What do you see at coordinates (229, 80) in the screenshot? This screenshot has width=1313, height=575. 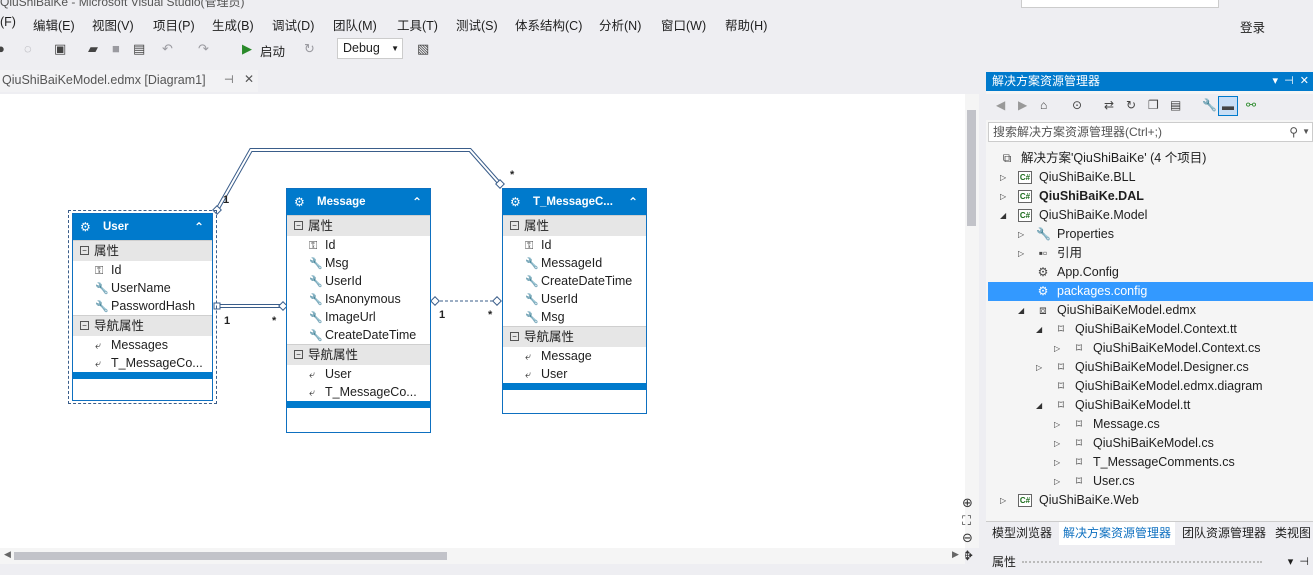 I see `pin-icon: ⊣` at bounding box center [229, 80].